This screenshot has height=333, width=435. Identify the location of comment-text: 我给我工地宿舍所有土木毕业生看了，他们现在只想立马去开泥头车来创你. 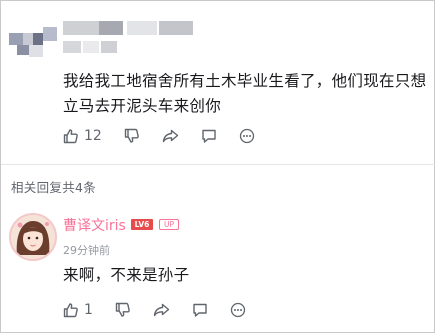
(245, 93).